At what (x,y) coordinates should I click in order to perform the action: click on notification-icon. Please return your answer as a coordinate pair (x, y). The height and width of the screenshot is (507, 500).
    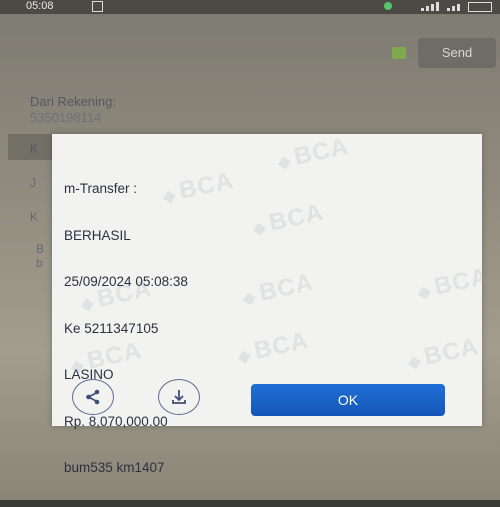
    Looking at the image, I should click on (97, 6).